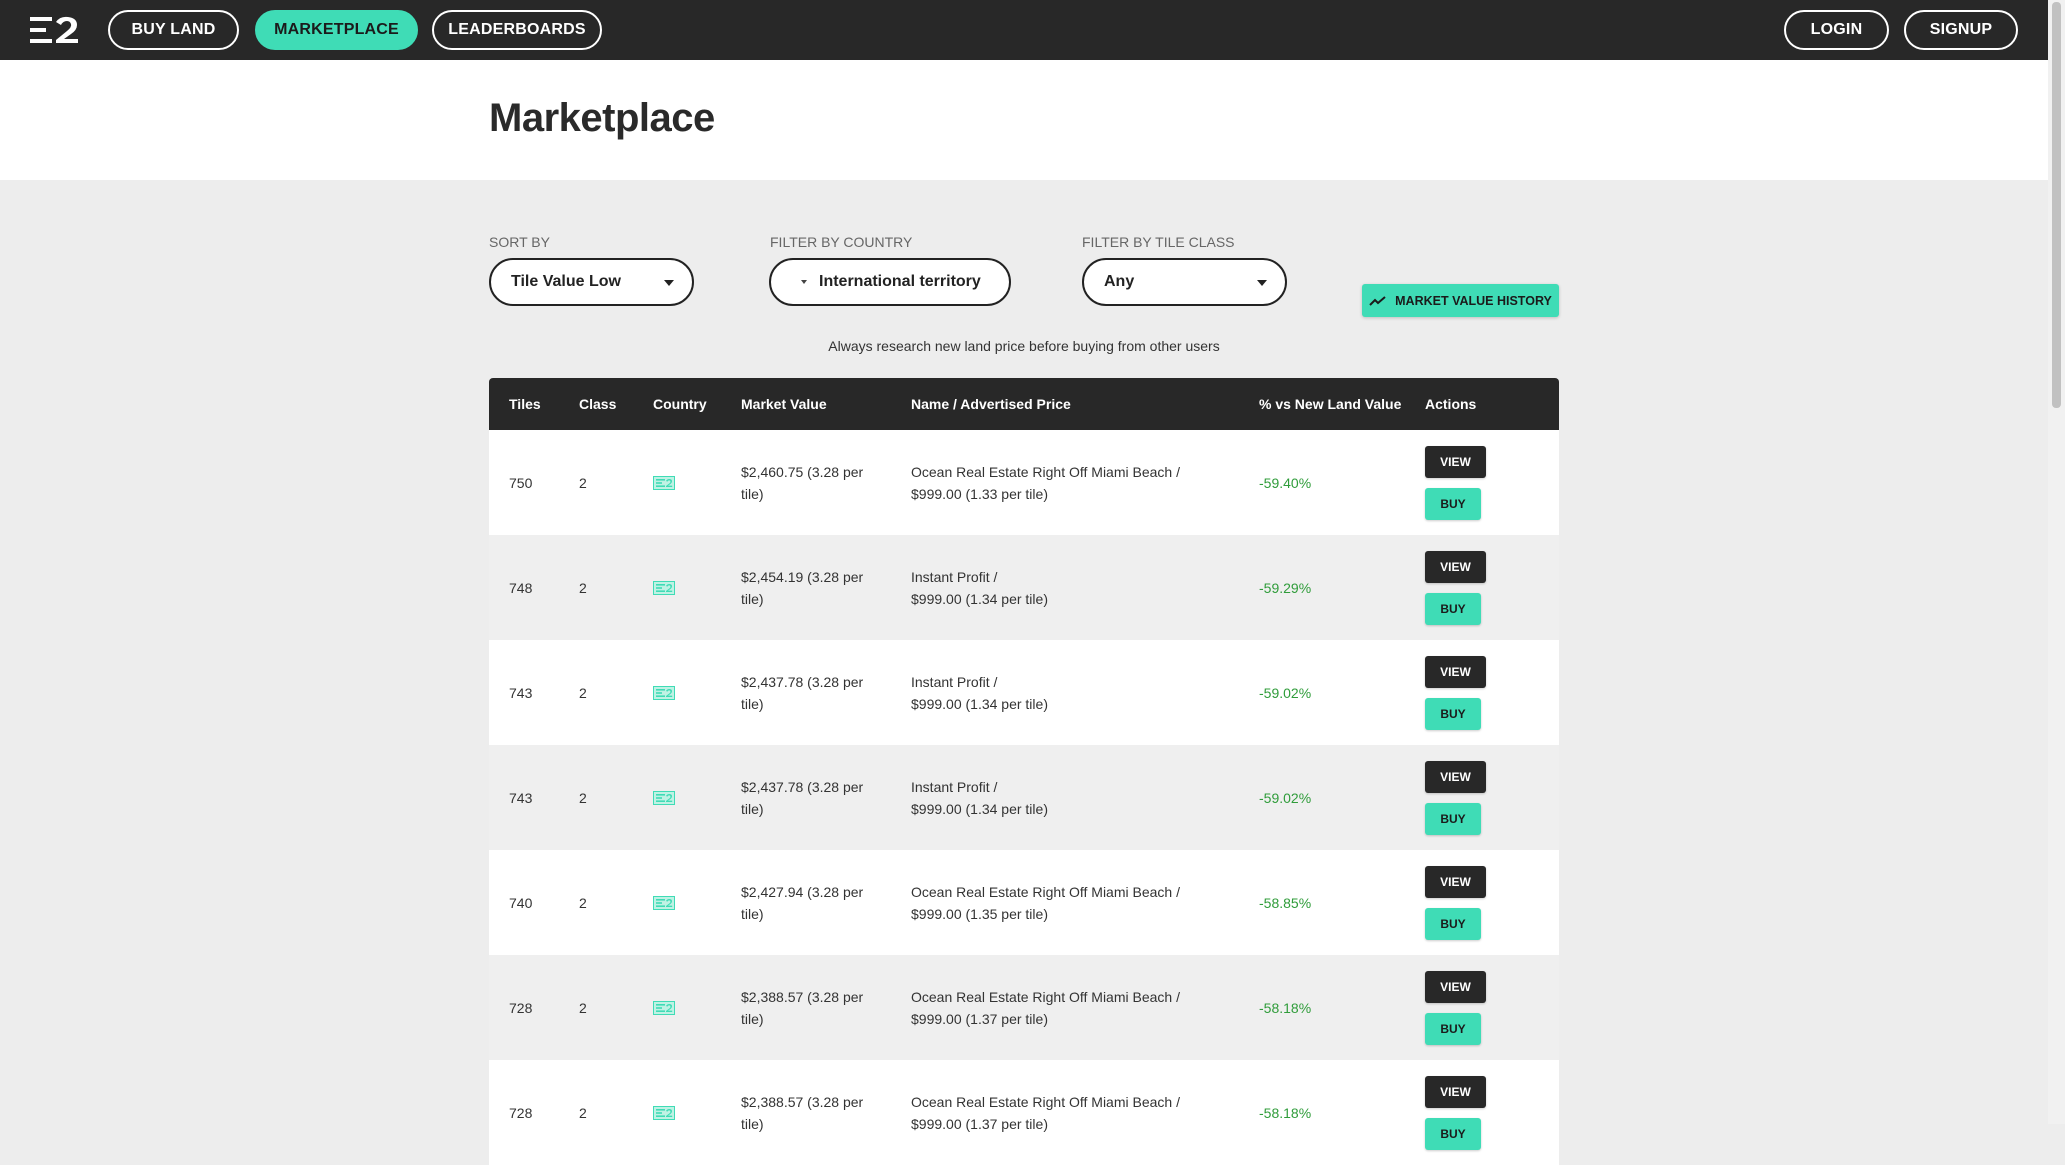 The image size is (2065, 1165). Describe the element at coordinates (1460, 300) in the screenshot. I see `market-value-history-button: MARKET VALUE HISTORY` at that location.